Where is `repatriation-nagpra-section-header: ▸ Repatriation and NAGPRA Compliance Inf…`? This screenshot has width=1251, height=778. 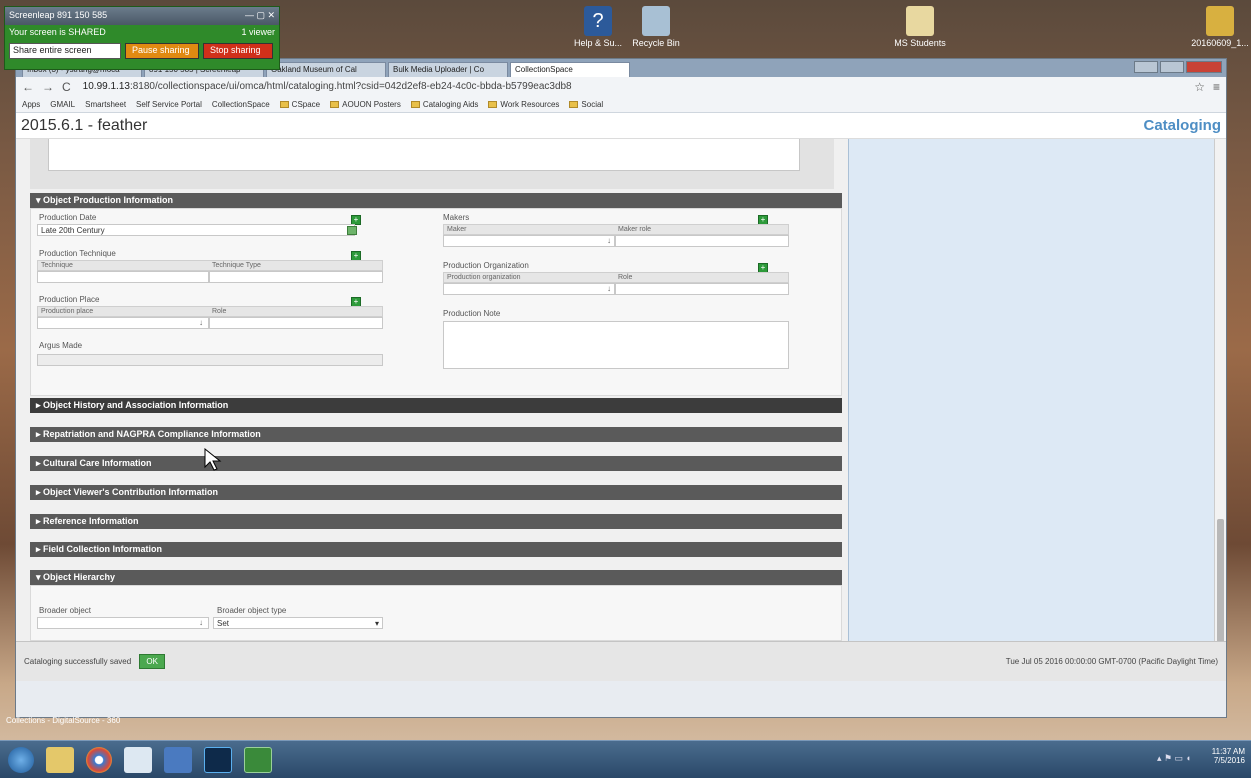
repatriation-nagpra-section-header: ▸ Repatriation and NAGPRA Compliance Inf… is located at coordinates (436, 434).